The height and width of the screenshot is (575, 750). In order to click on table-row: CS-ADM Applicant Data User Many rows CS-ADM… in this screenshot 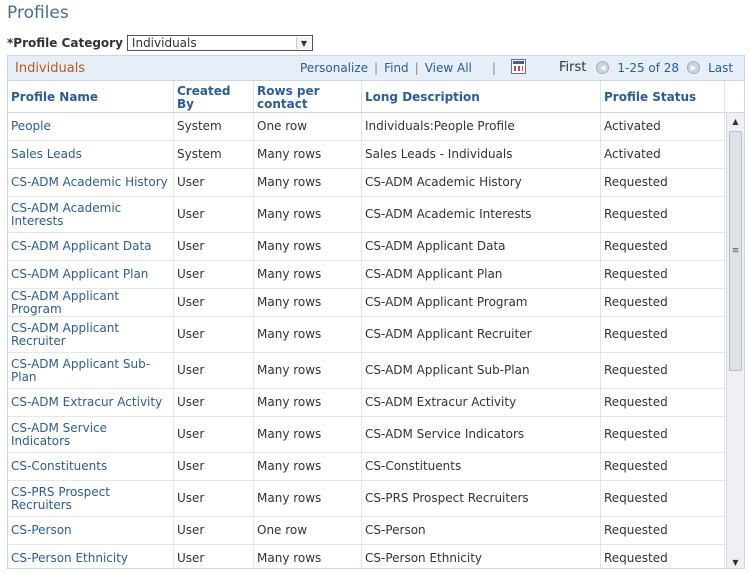, I will do `click(376, 247)`.